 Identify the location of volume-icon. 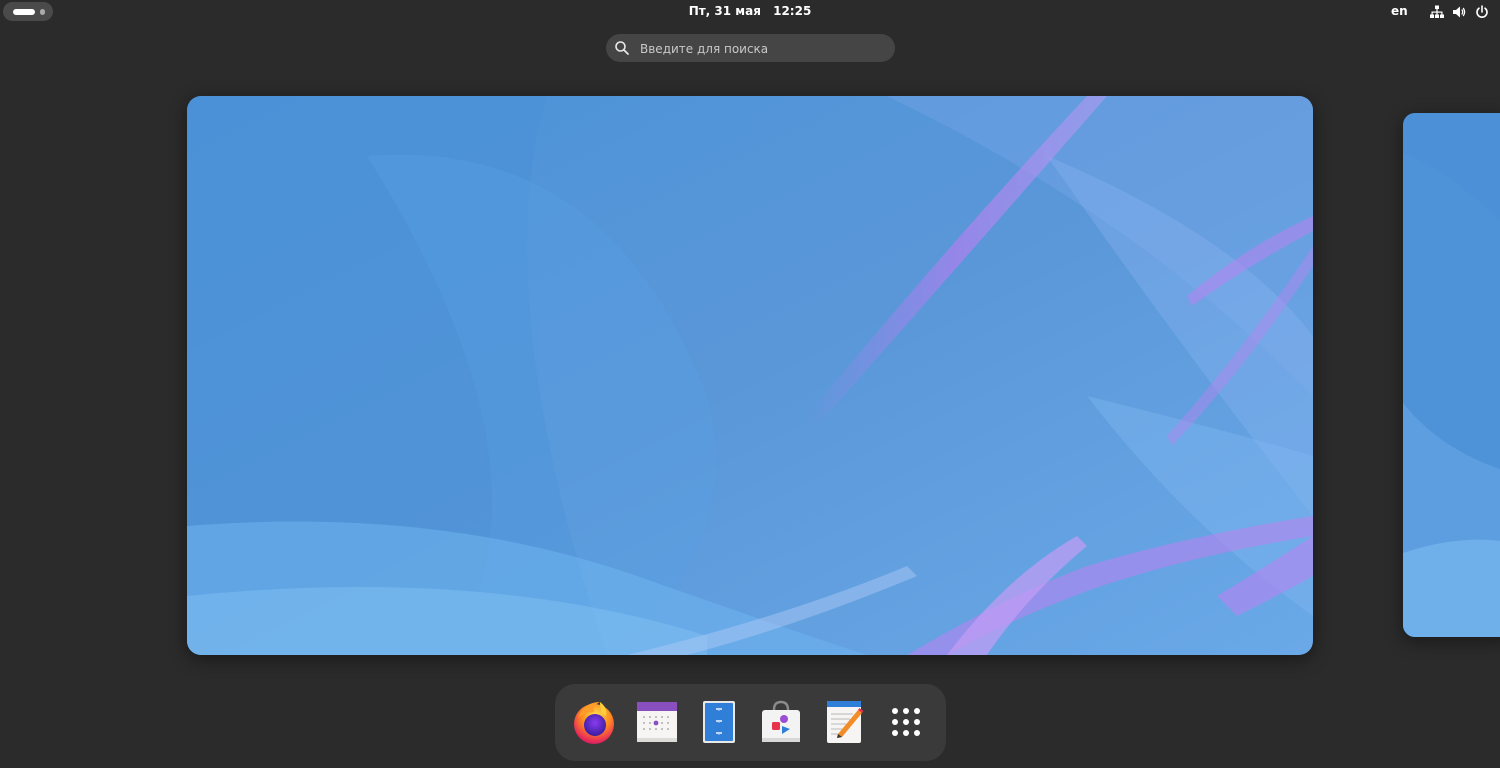
(1459, 12).